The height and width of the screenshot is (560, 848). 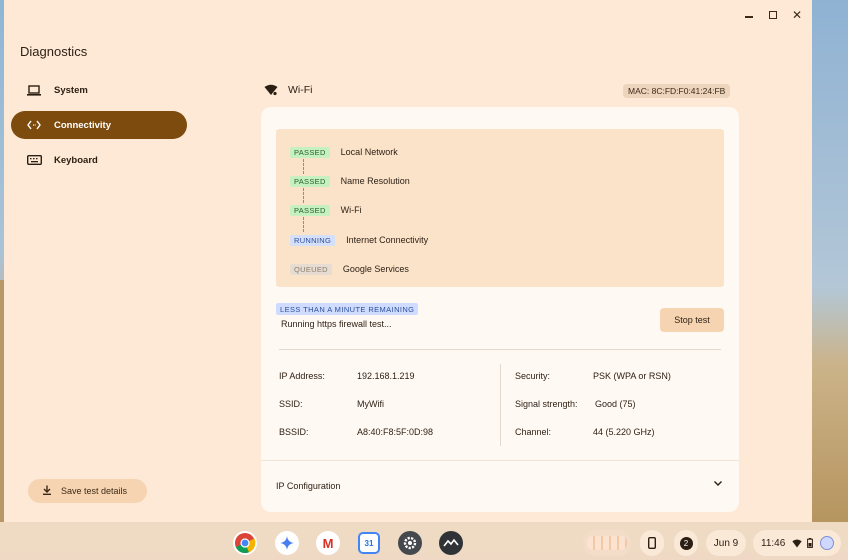 I want to click on keyboard-icon, so click(x=34, y=160).